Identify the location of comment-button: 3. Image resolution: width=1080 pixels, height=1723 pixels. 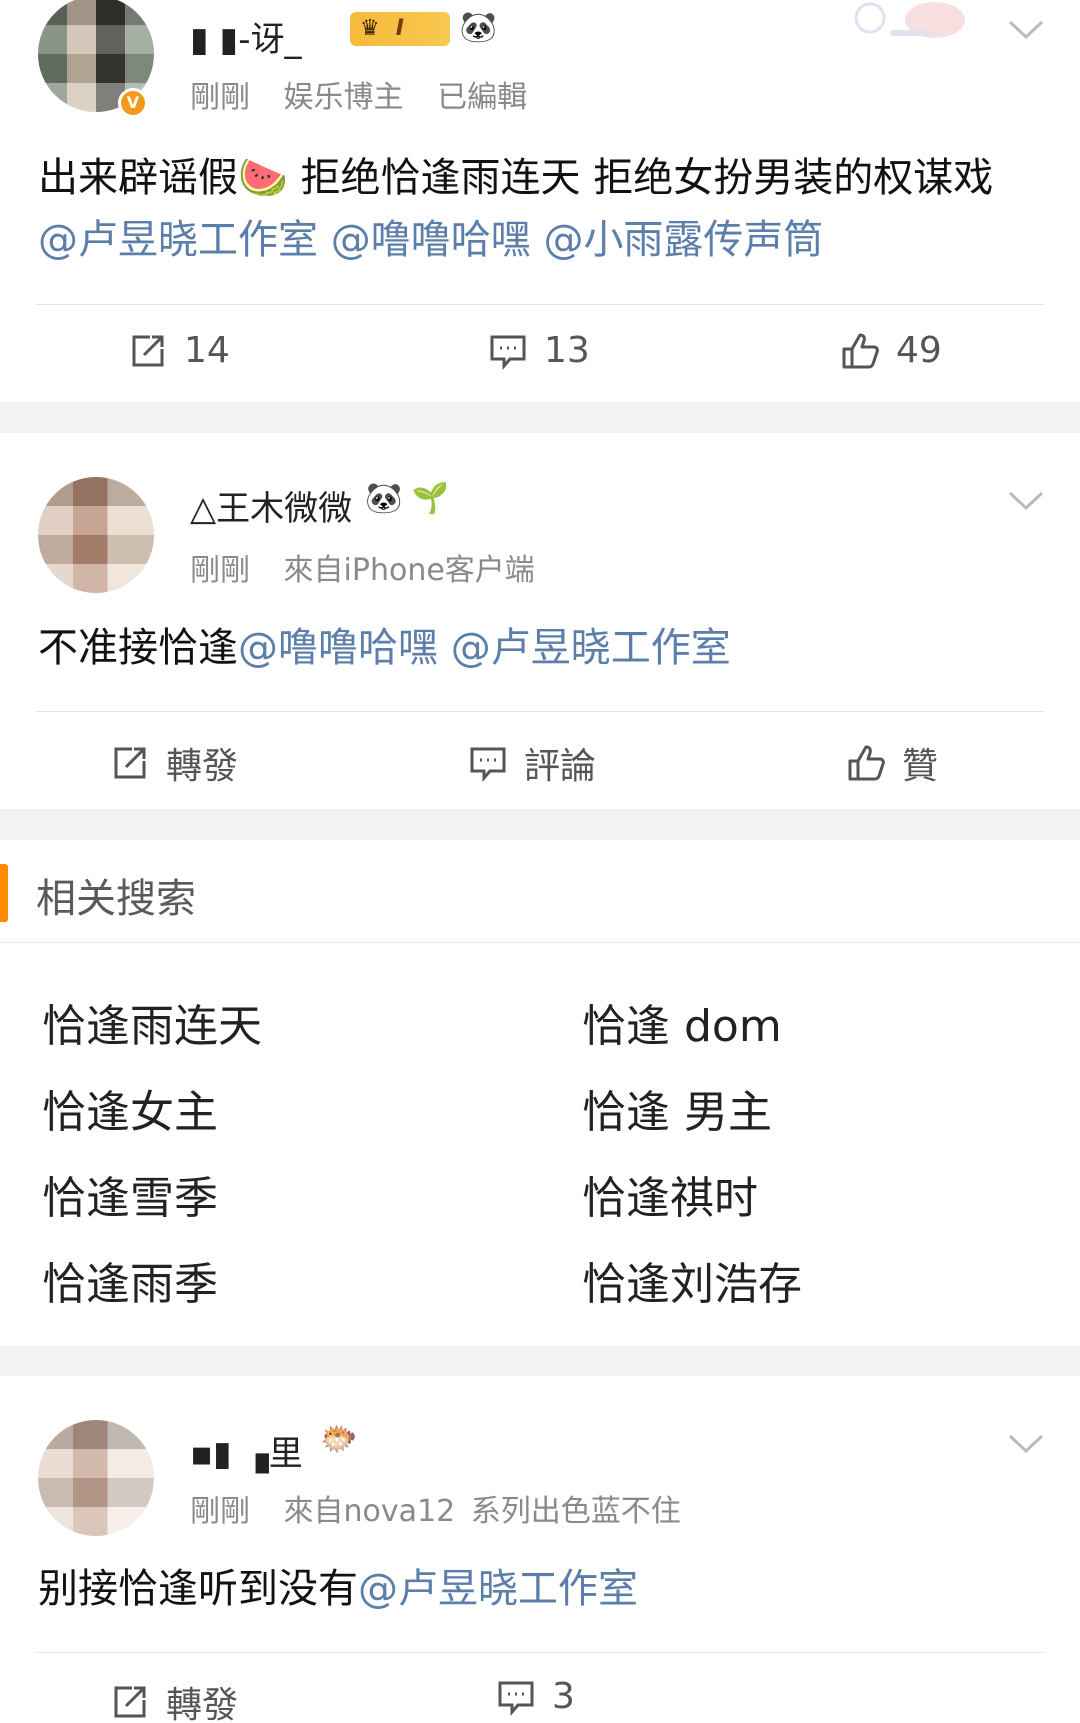
(535, 1696).